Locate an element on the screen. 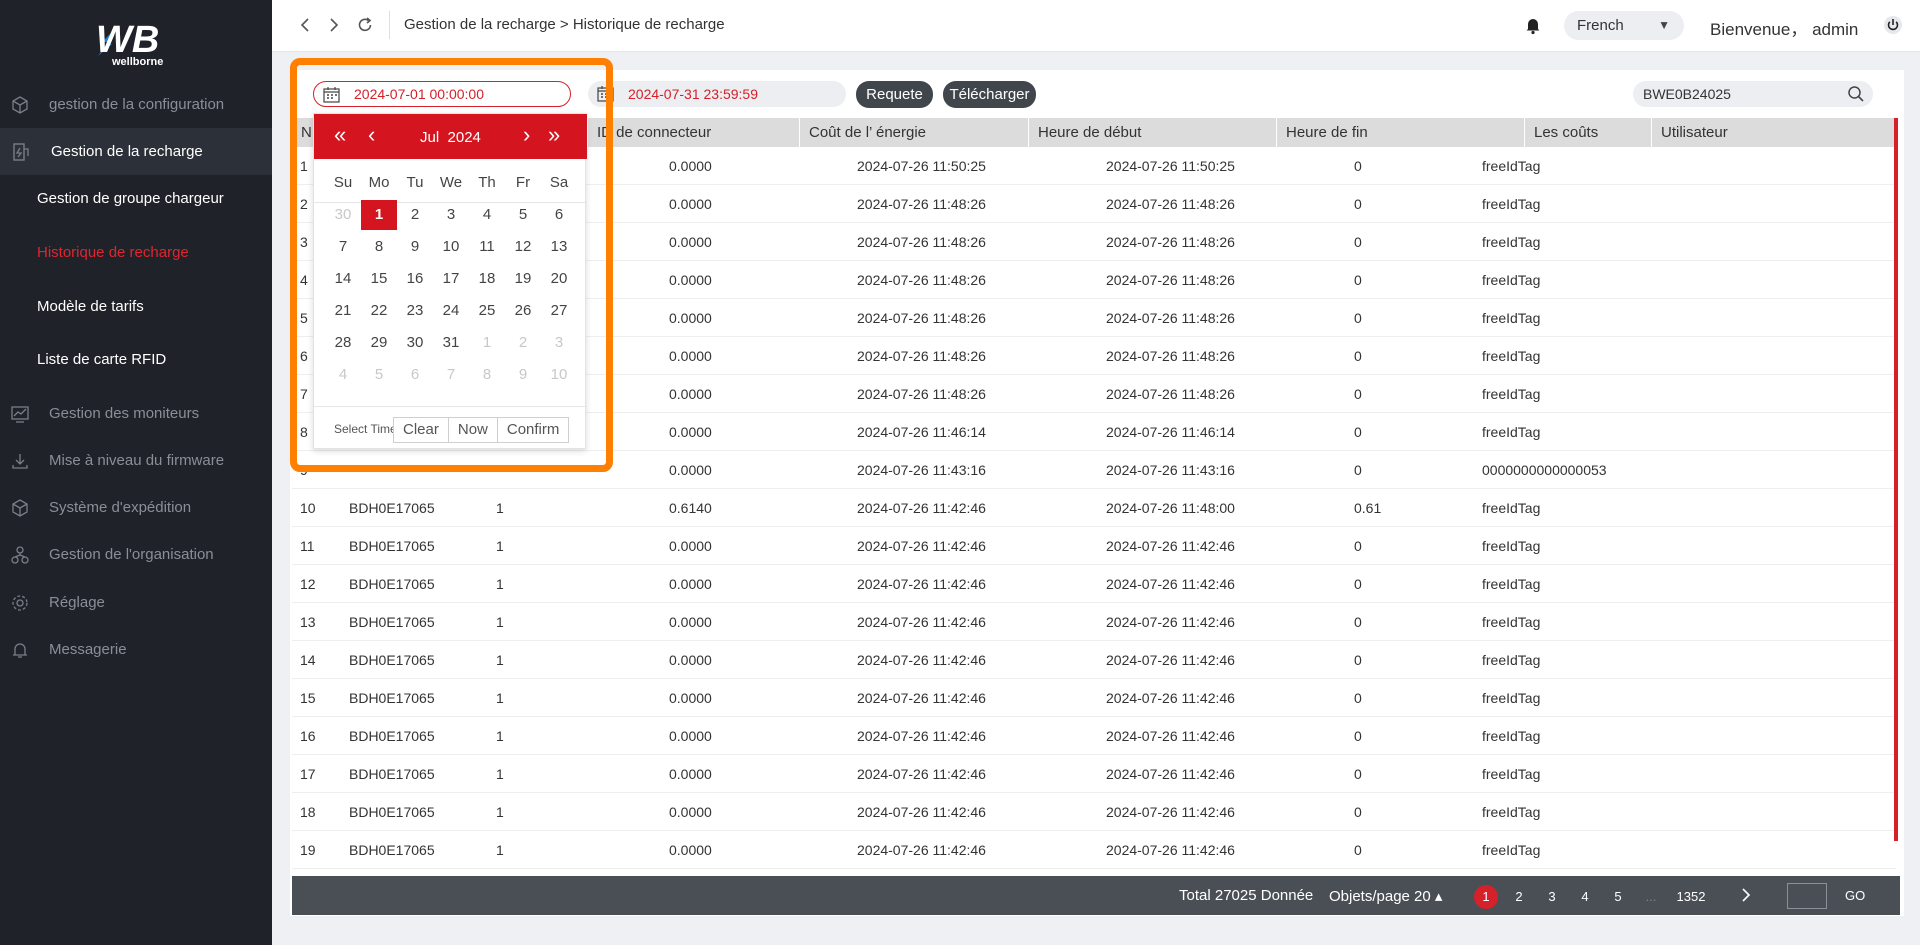 The height and width of the screenshot is (945, 1920). next-page-icon is located at coordinates (1746, 897).